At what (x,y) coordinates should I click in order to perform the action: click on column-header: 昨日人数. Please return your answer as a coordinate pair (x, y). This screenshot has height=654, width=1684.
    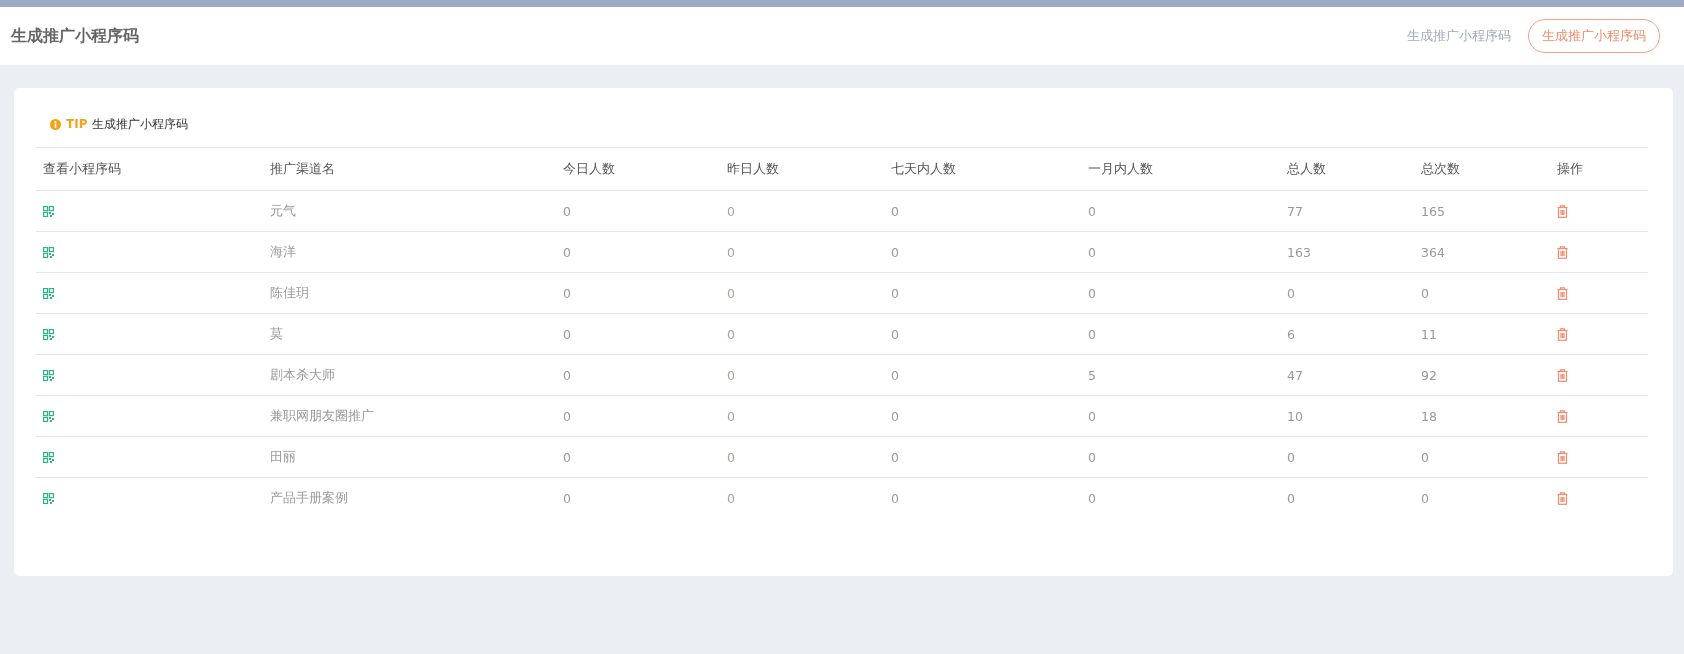
    Looking at the image, I should click on (753, 169).